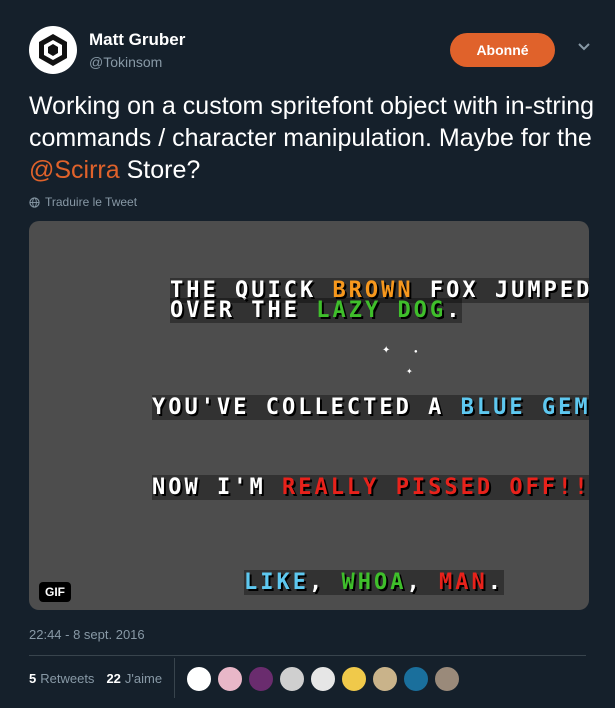 Image resolution: width=615 pixels, height=708 pixels. What do you see at coordinates (584, 47) in the screenshot?
I see `chevron-down-icon` at bounding box center [584, 47].